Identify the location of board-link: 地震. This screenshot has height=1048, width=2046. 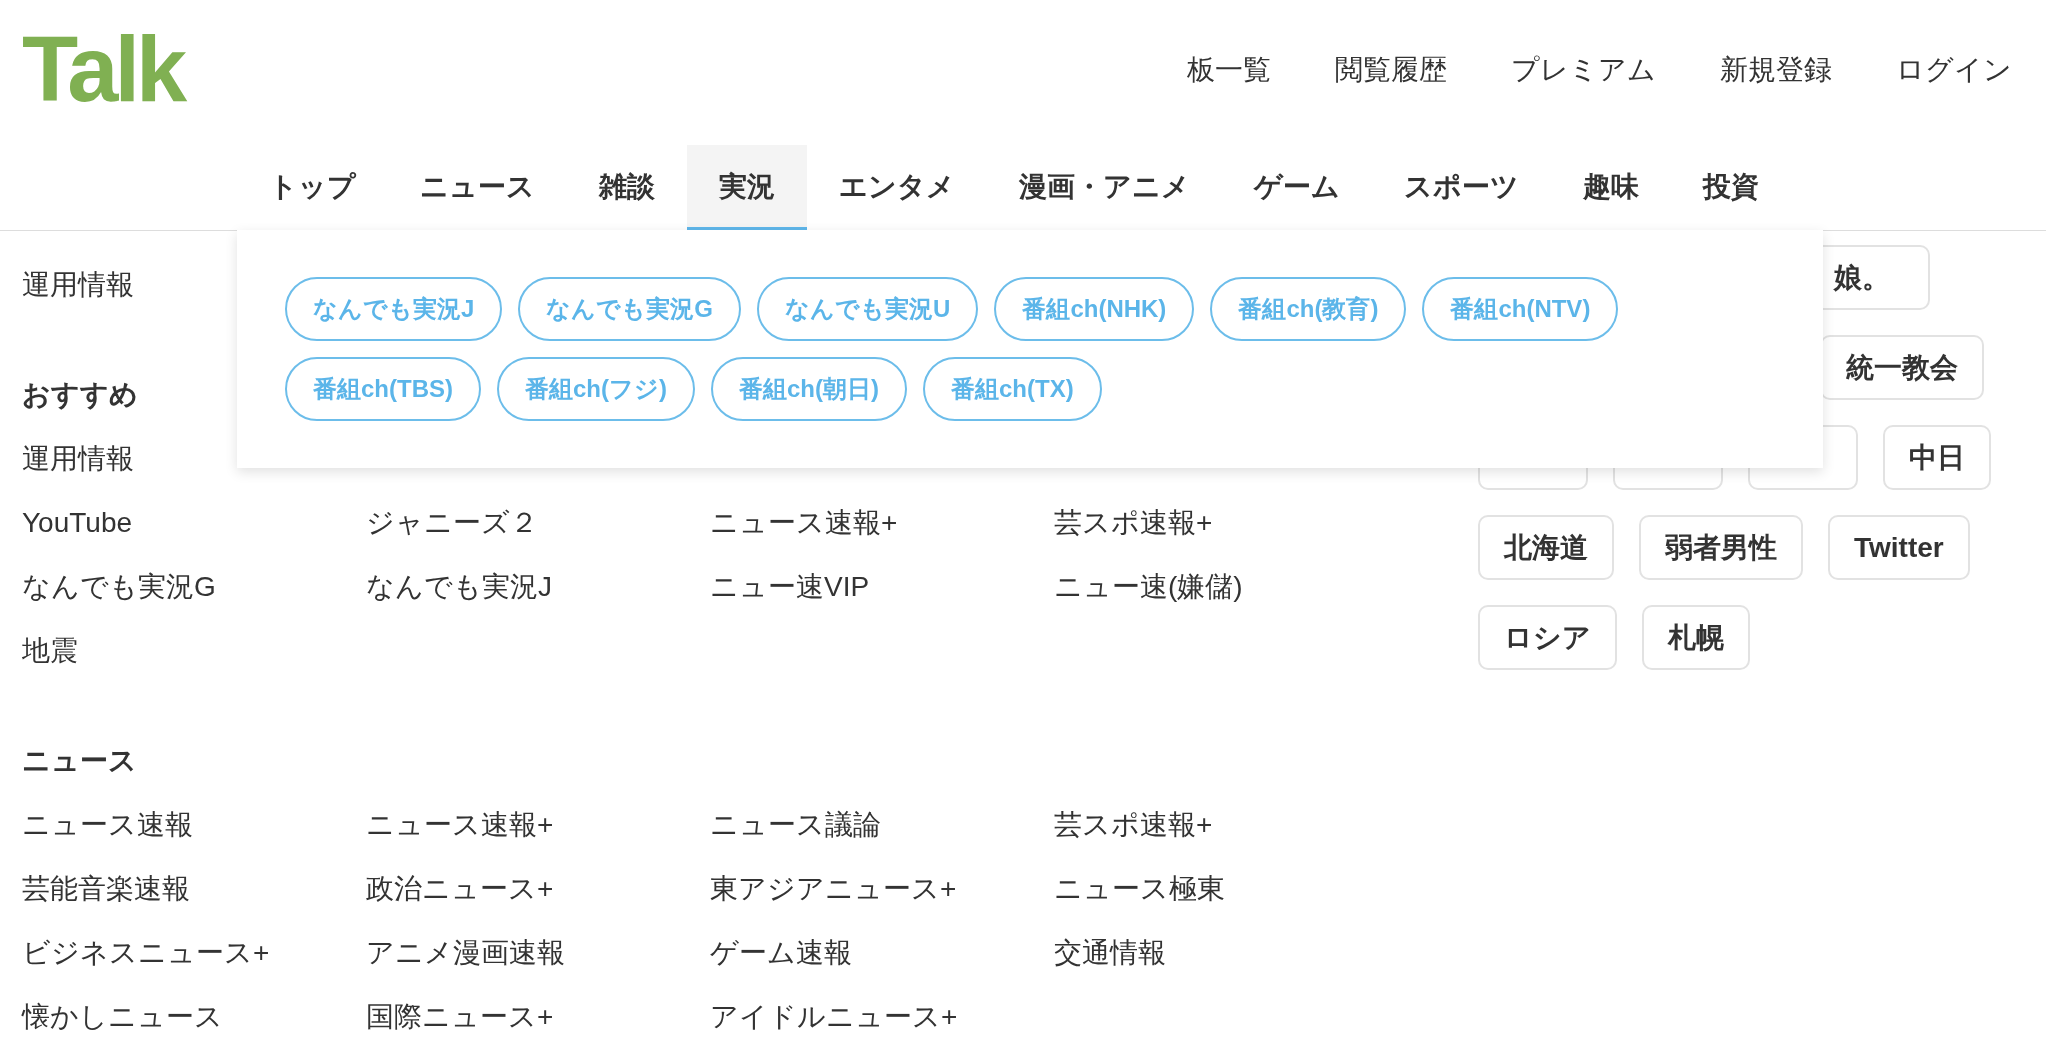
(50, 651).